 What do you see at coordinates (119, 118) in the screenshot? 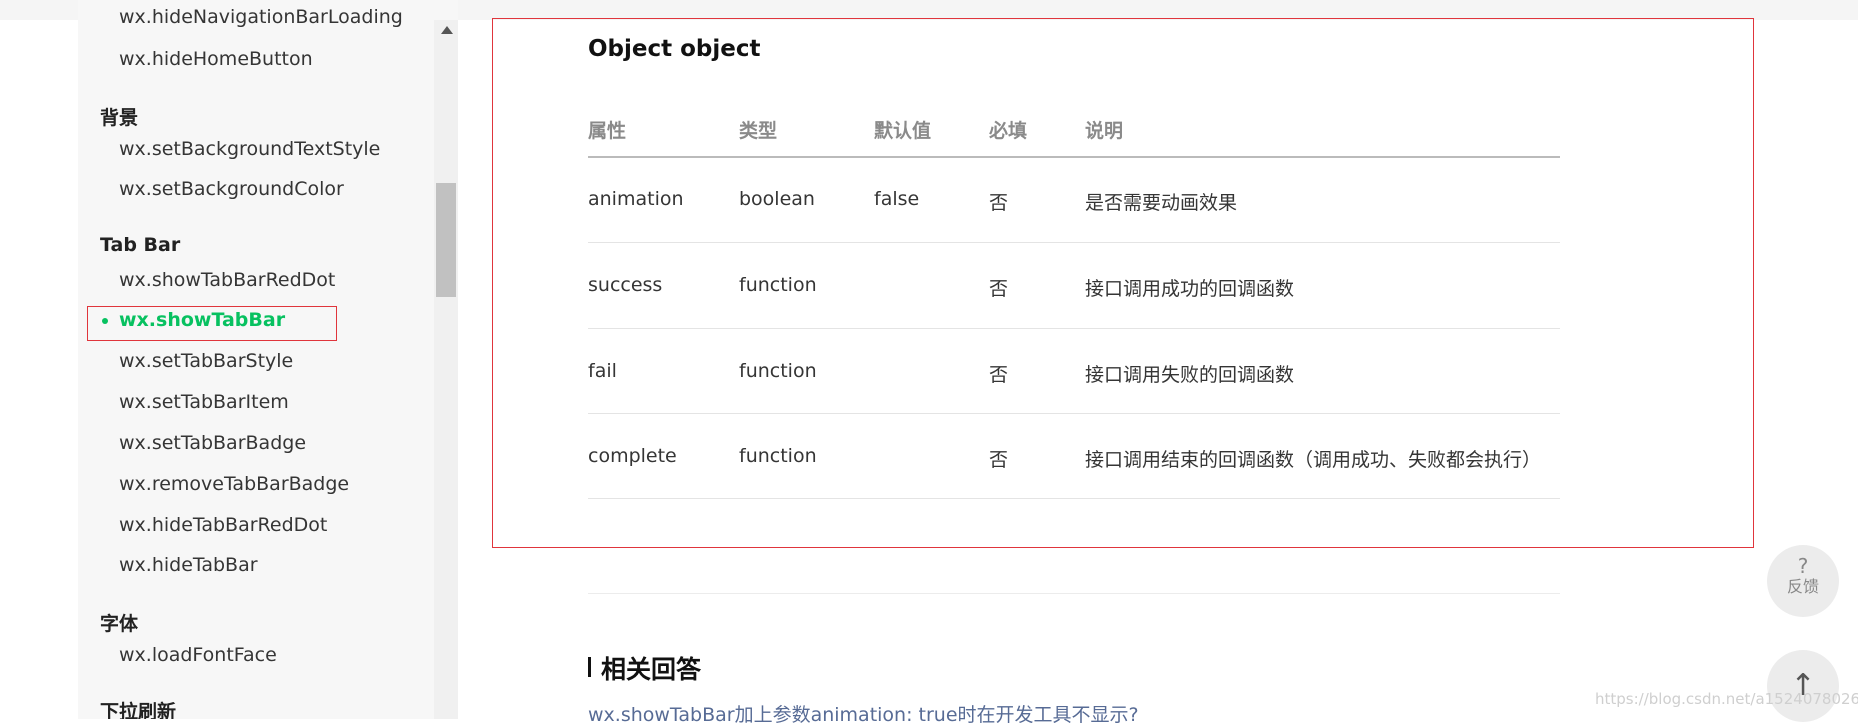
I see `sidebar-group-background: 背景` at bounding box center [119, 118].